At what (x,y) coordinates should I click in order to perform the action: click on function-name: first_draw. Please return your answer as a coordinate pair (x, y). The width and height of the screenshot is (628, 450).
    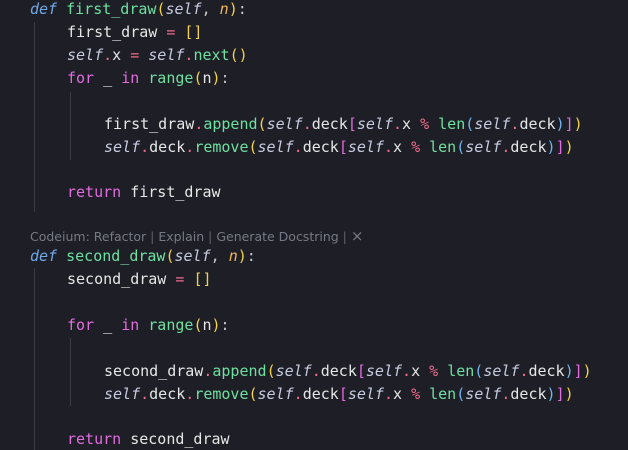
    Looking at the image, I should click on (111, 9).